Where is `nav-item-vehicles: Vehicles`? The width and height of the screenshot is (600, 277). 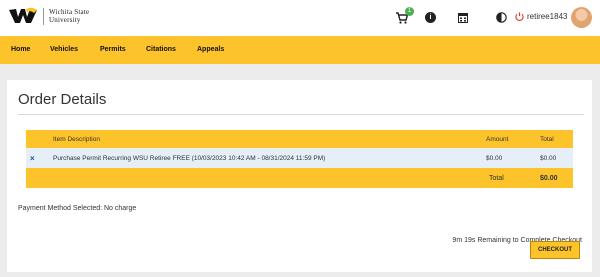
nav-item-vehicles: Vehicles is located at coordinates (64, 49).